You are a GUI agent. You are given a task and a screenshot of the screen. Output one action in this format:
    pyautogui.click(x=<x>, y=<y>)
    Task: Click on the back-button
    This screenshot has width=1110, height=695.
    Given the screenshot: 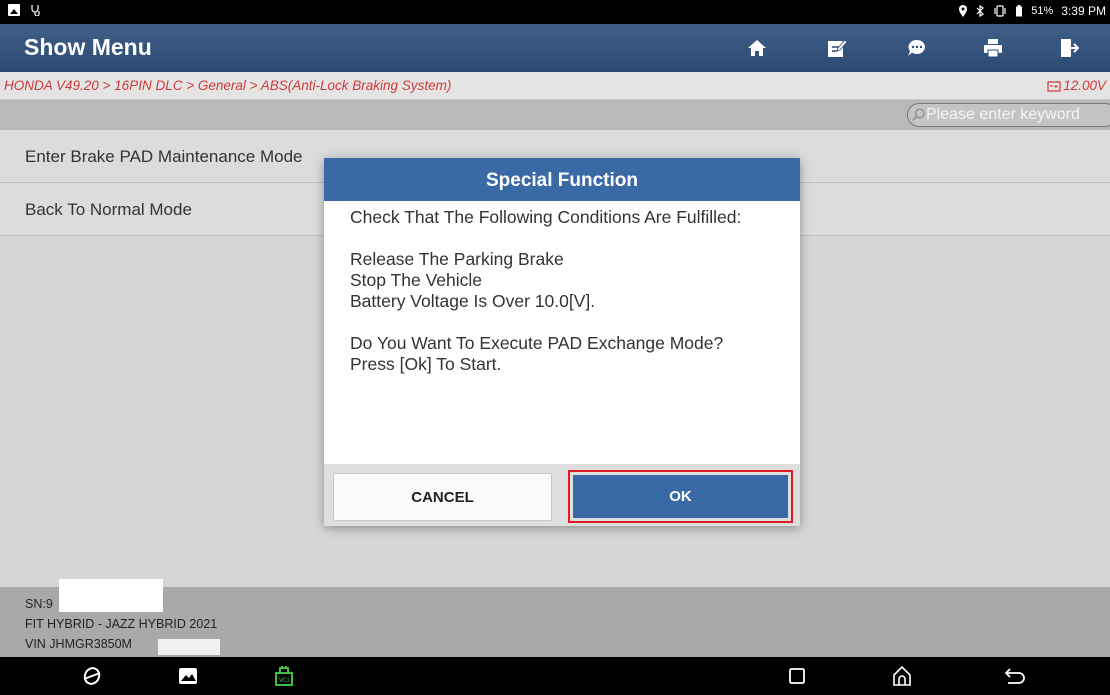 What is the action you would take?
    pyautogui.click(x=1015, y=676)
    